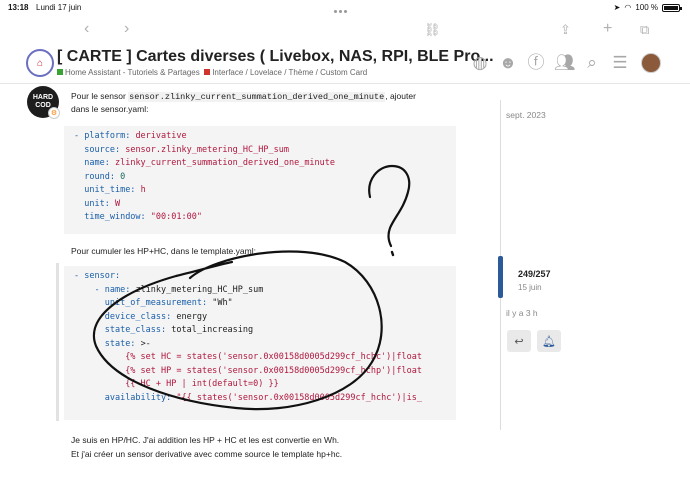  I want to click on globe-icon: ◍, so click(480, 63).